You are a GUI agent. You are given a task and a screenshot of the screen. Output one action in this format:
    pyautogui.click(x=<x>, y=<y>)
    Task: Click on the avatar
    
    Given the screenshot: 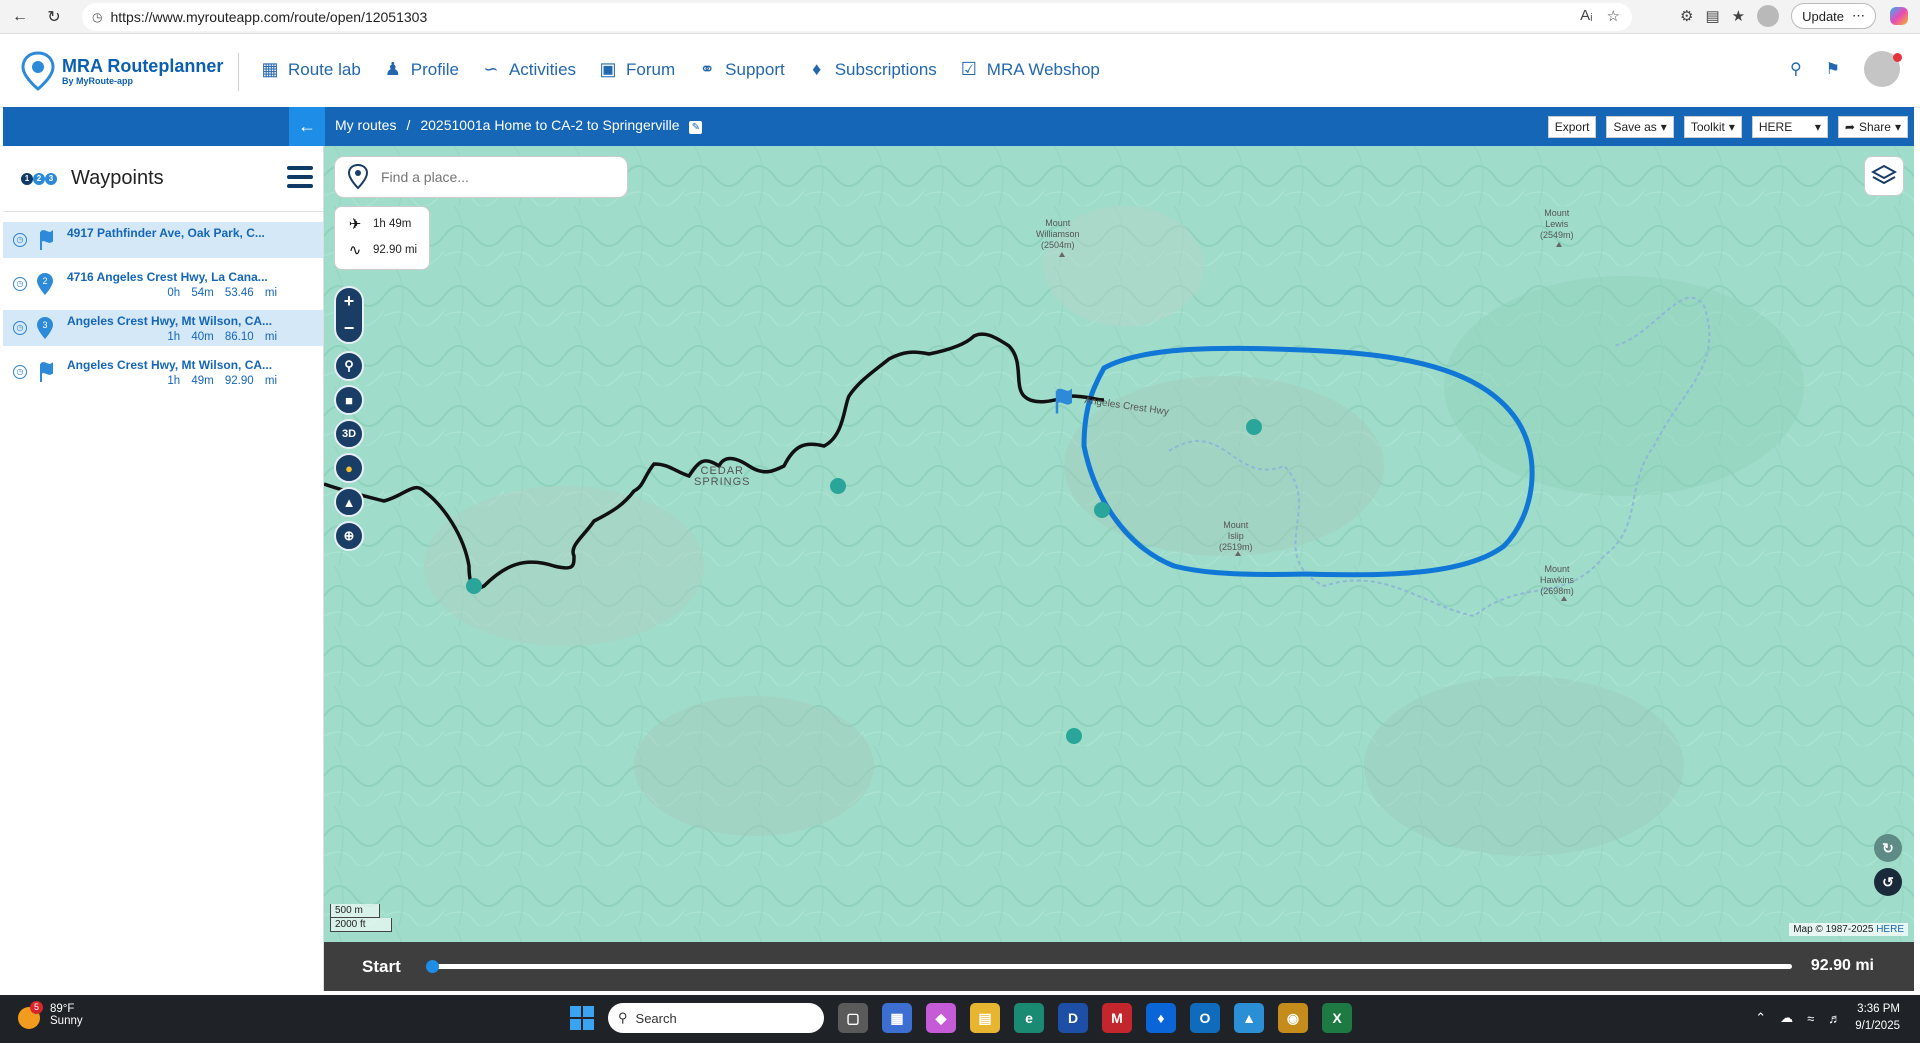 What is the action you would take?
    pyautogui.click(x=1883, y=69)
    